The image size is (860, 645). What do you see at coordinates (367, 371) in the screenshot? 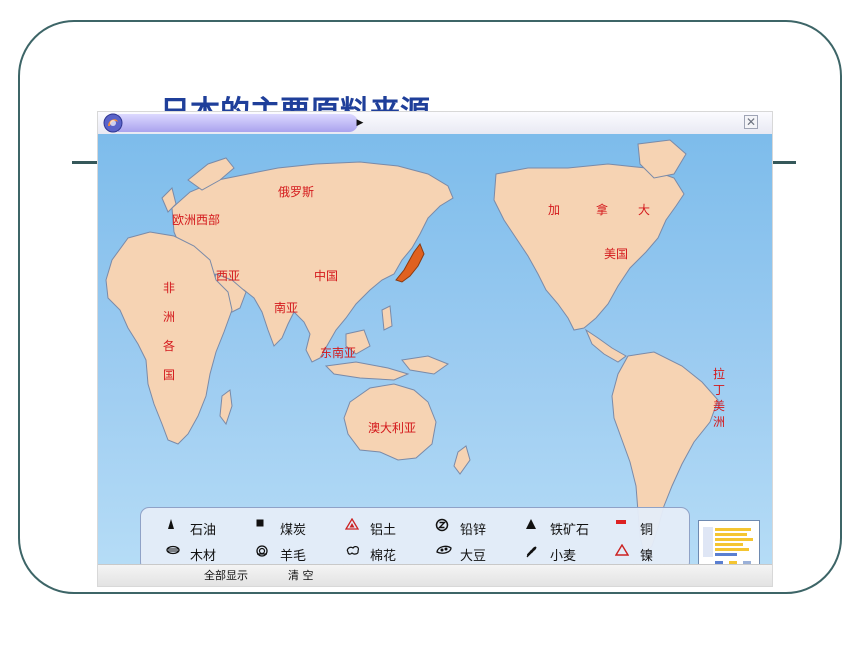
I see `indonesia` at bounding box center [367, 371].